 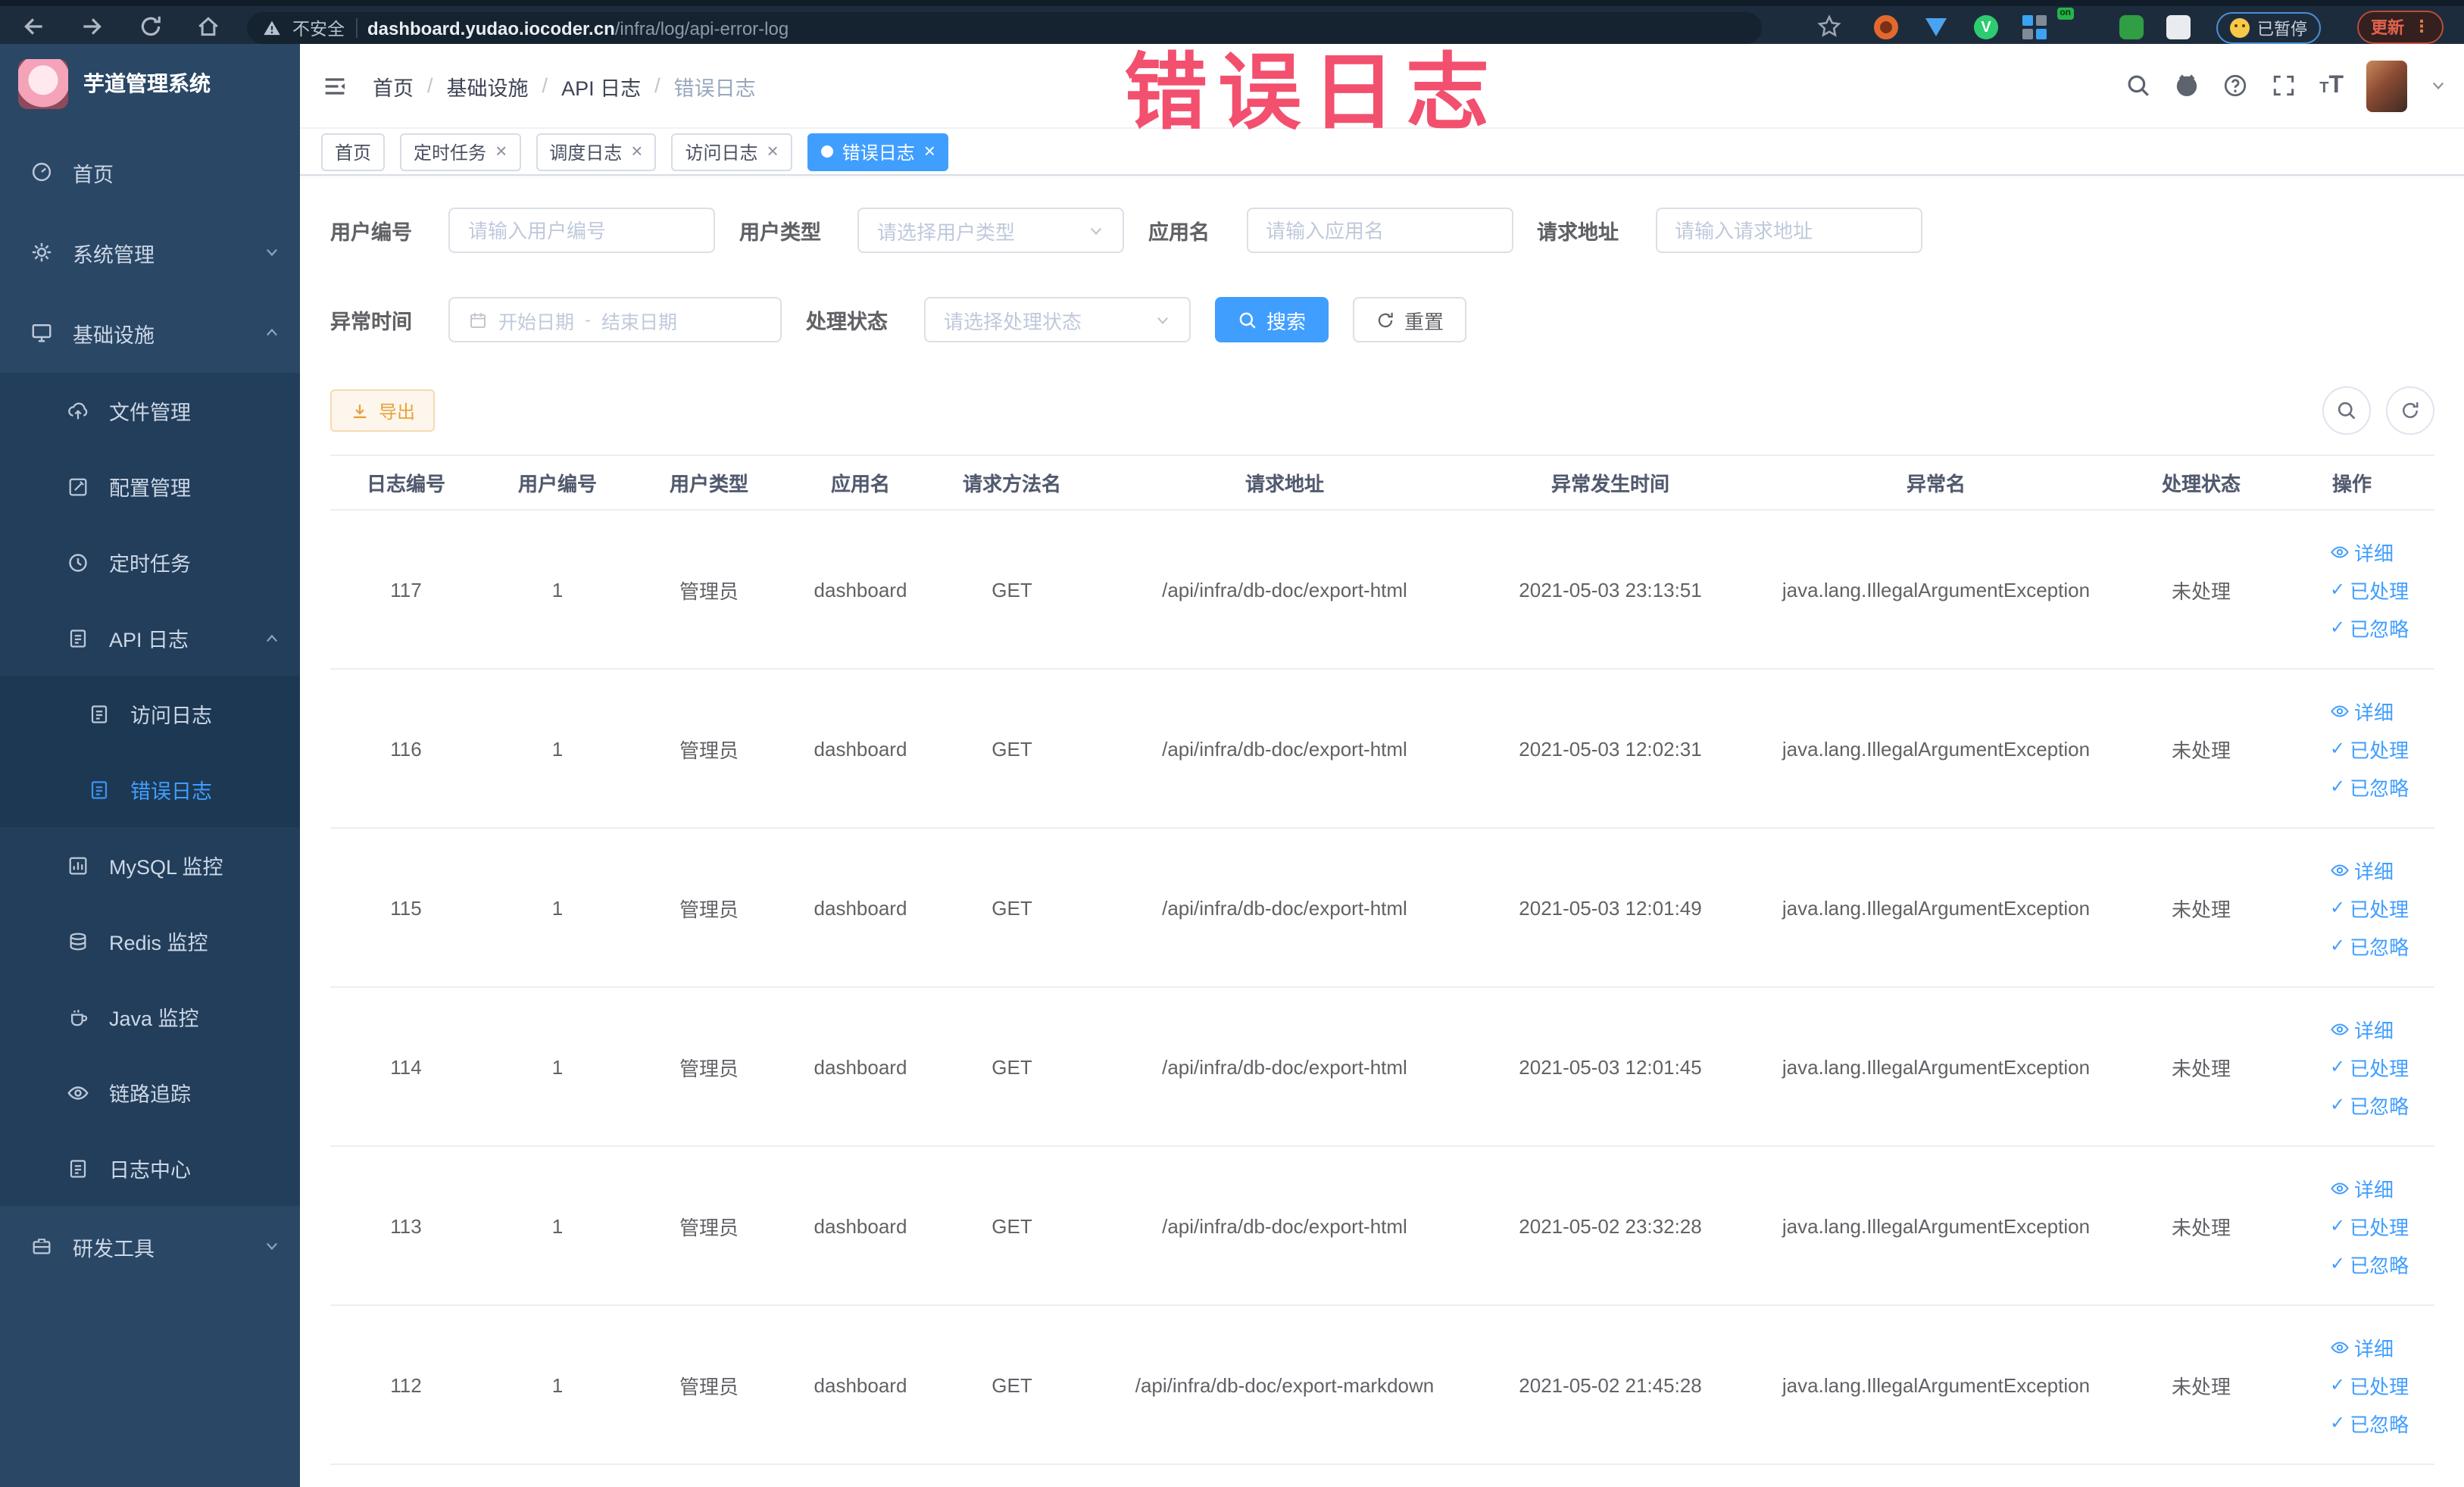 I want to click on sidebar-item-access-logs: 访问日志, so click(x=150, y=713).